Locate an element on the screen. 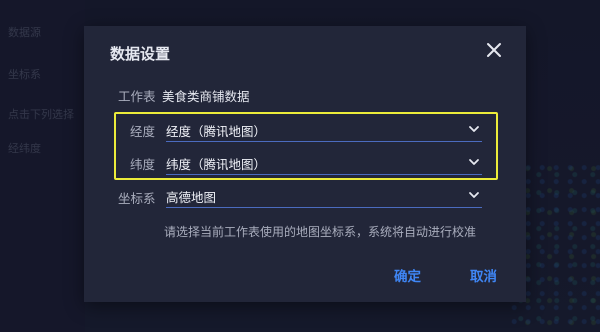  close-icon is located at coordinates (494, 50).